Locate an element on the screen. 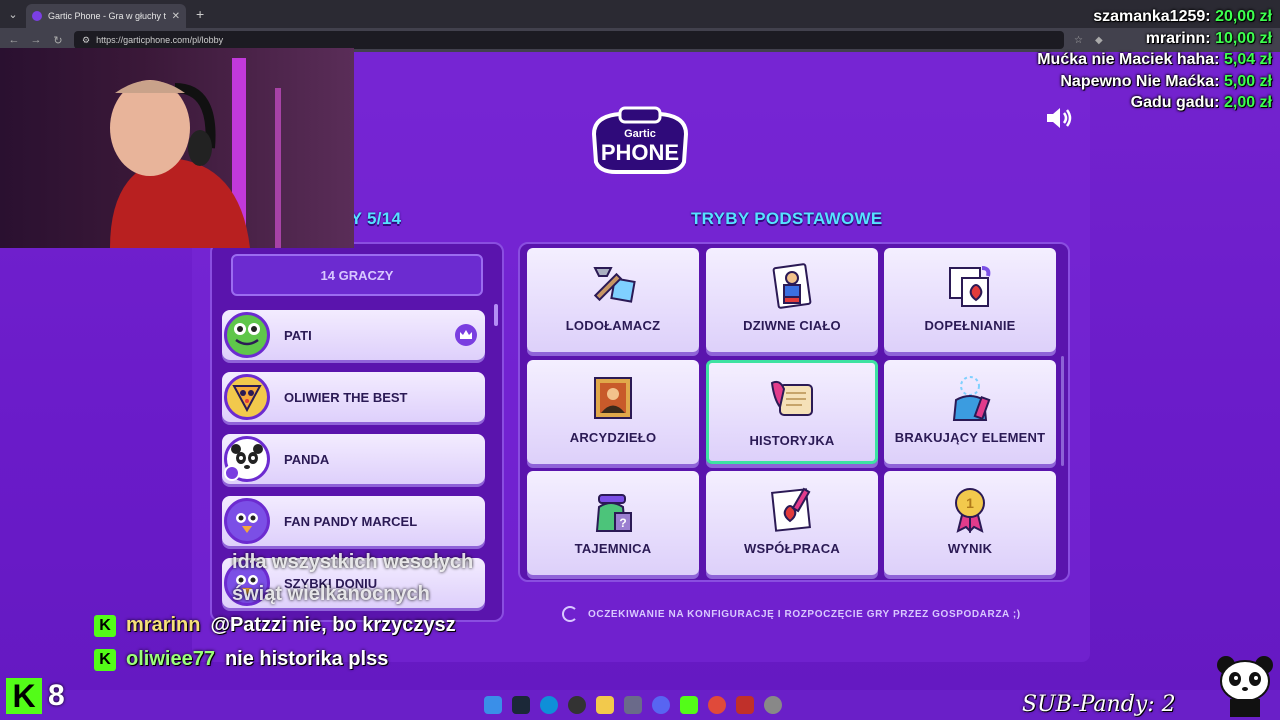  modes-title: TRYBY PODSTAWOWE is located at coordinates (787, 218).